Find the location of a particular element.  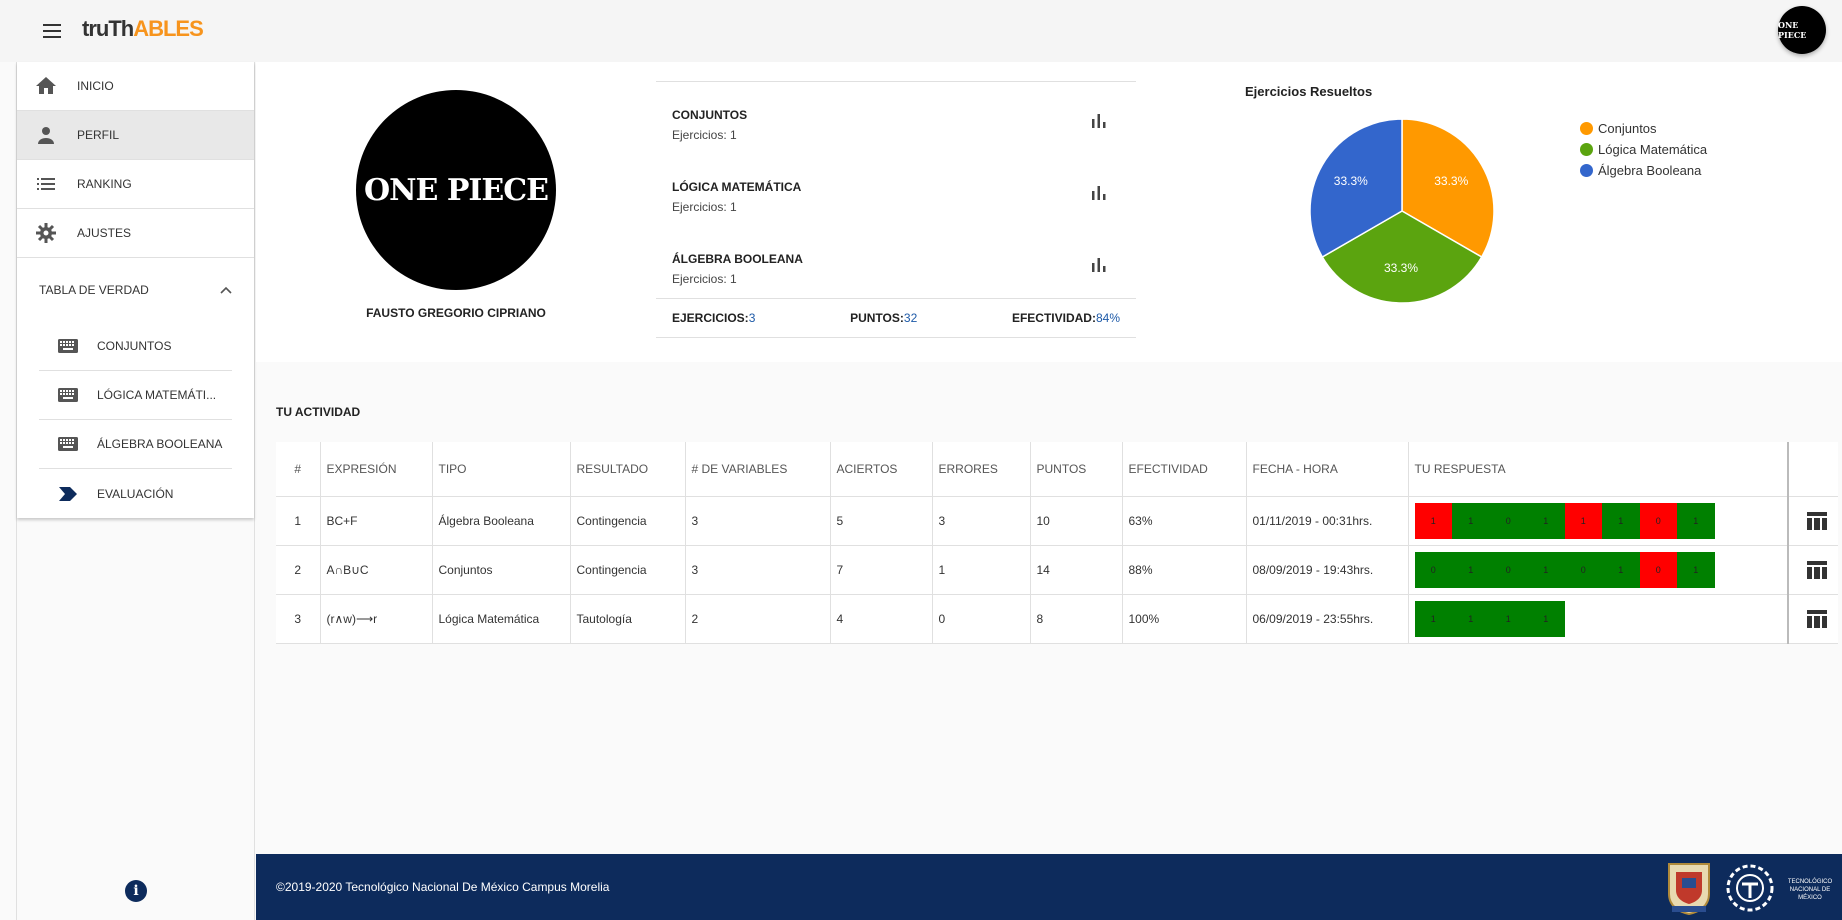

stat-subtitle: Ejercicios: 1 is located at coordinates (704, 135).